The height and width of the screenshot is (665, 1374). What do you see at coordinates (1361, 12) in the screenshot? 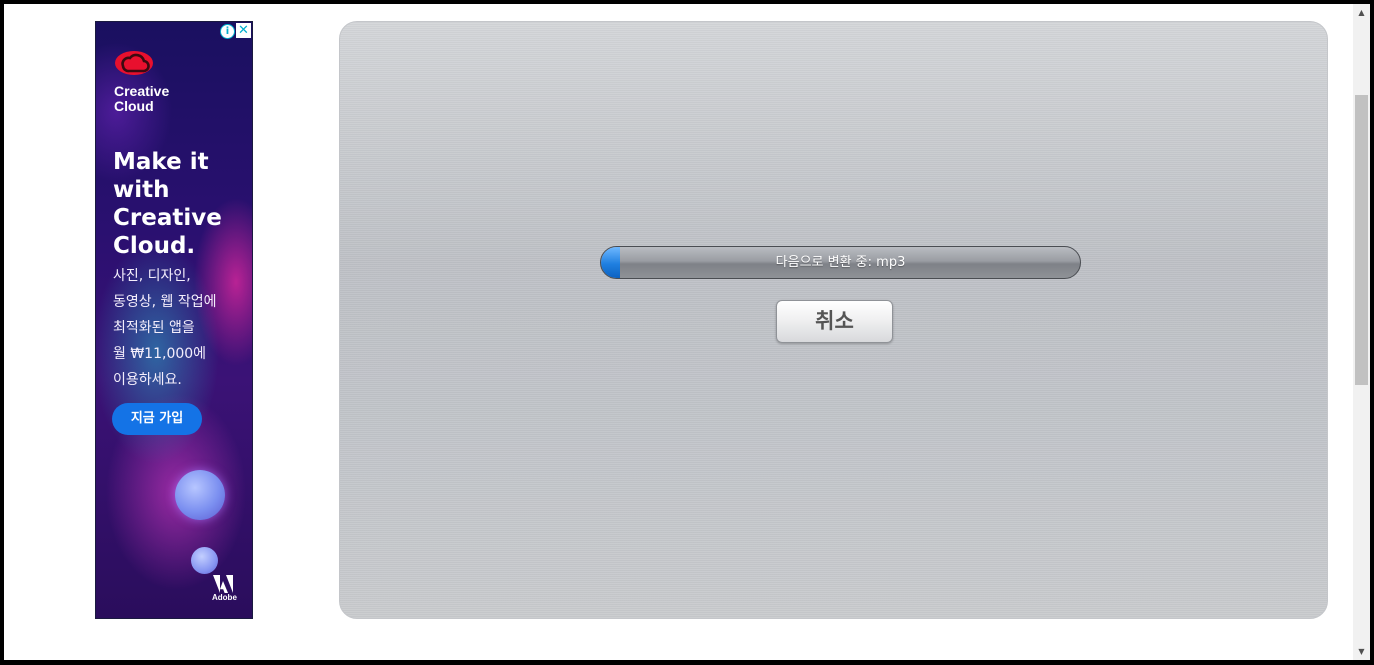
I see `scroll-up-arrow-icon: ▲` at bounding box center [1361, 12].